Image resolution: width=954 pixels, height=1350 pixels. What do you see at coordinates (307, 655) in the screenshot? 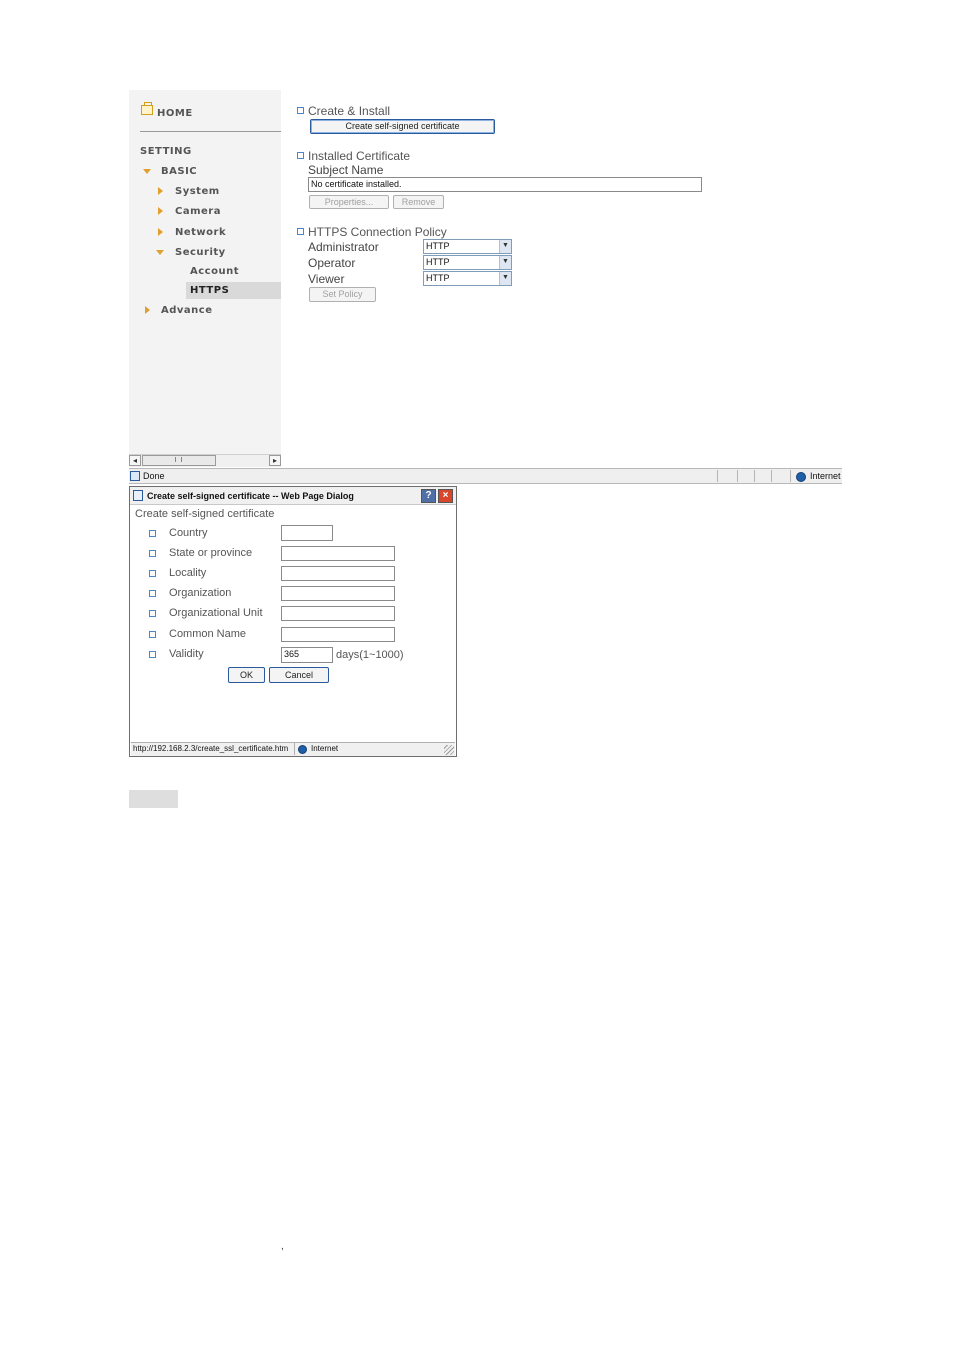
I see `validity-input: 365` at bounding box center [307, 655].